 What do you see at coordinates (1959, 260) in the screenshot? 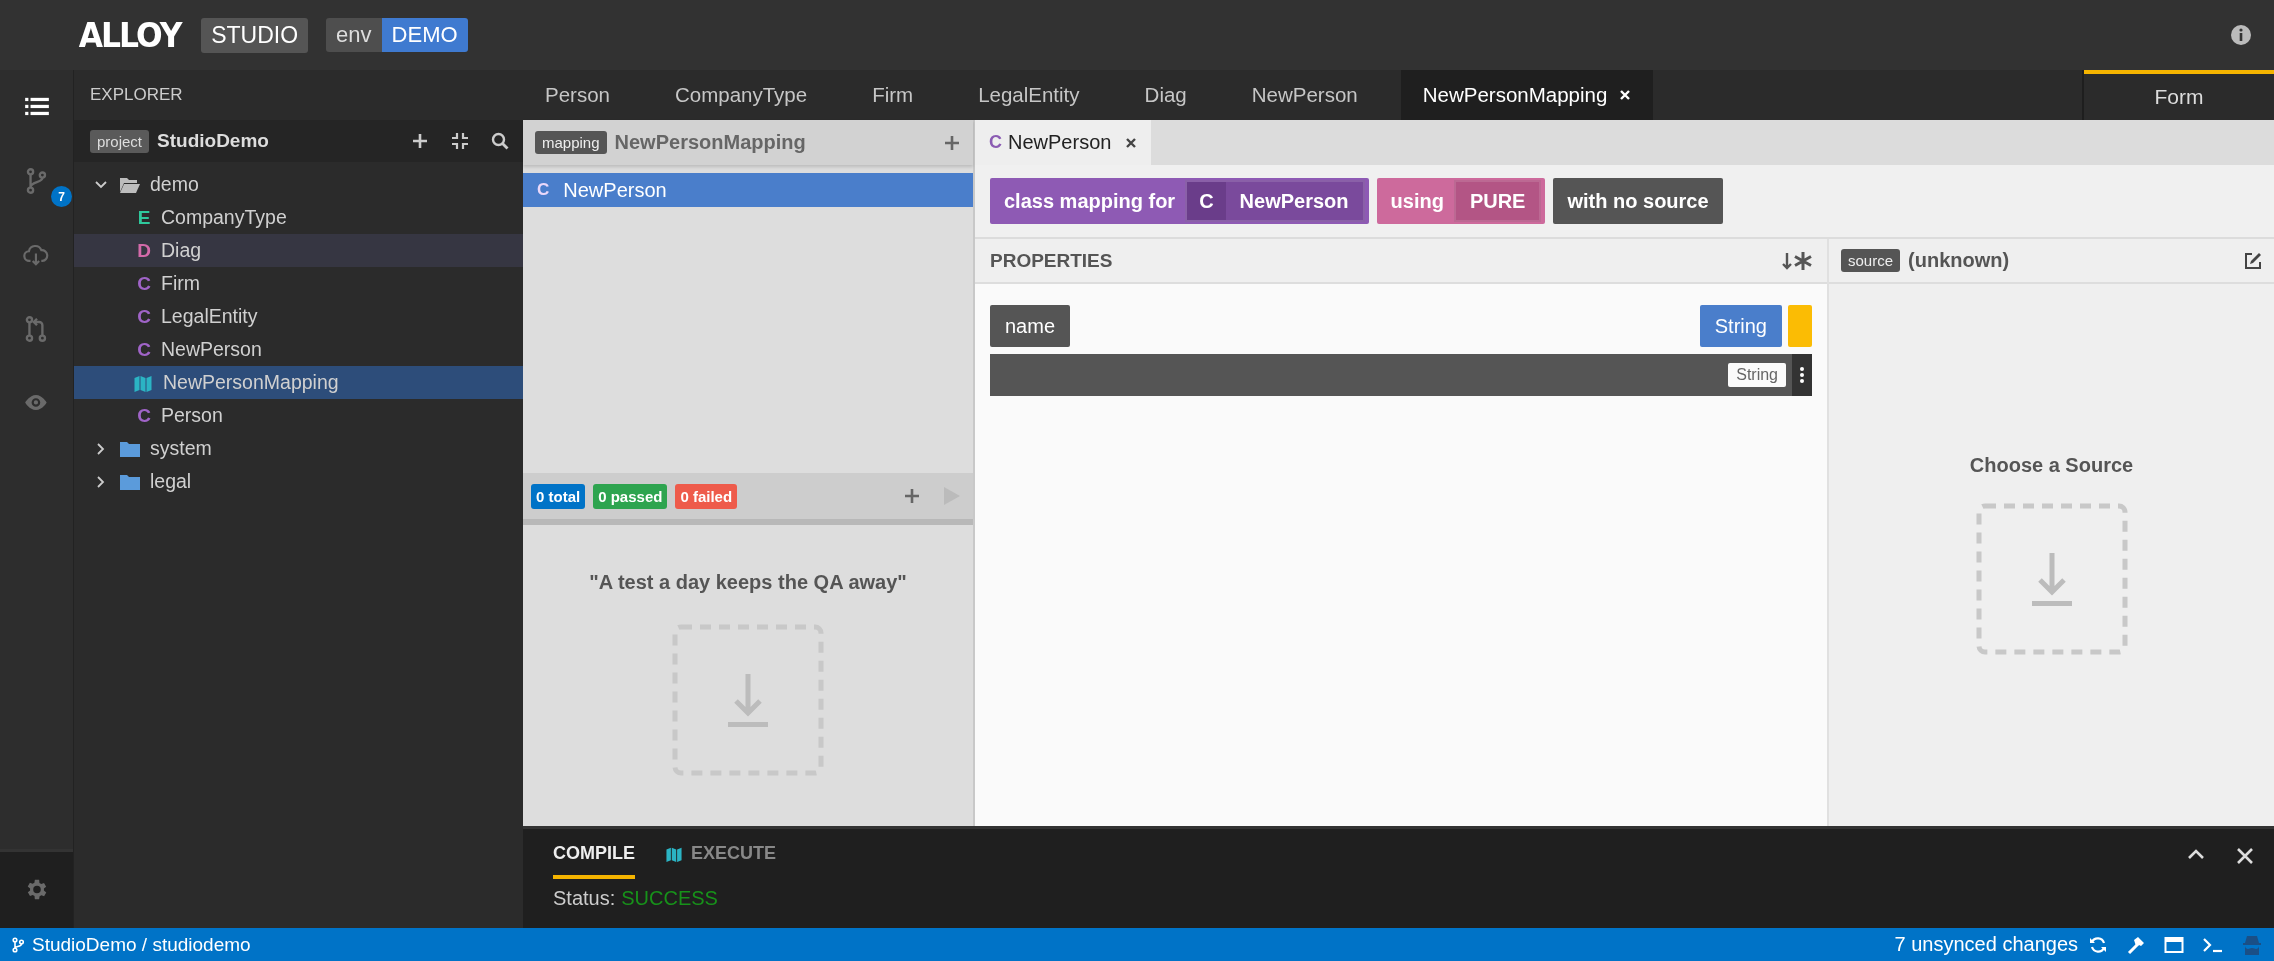
I see `source-value: (unknown)` at bounding box center [1959, 260].